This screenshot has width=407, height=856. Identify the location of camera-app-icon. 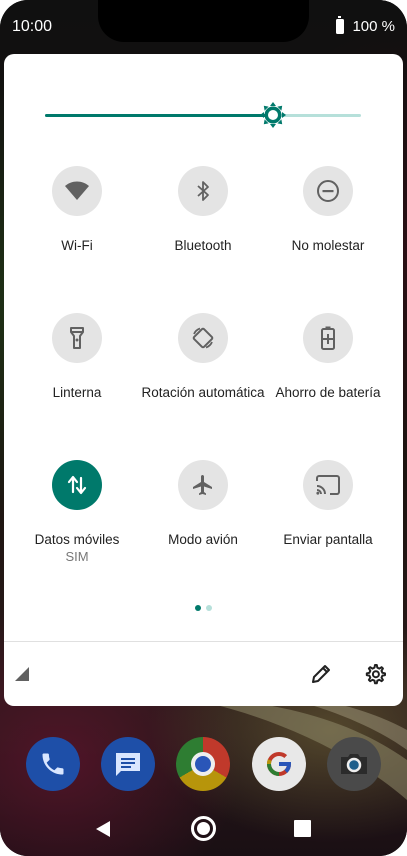
(354, 764).